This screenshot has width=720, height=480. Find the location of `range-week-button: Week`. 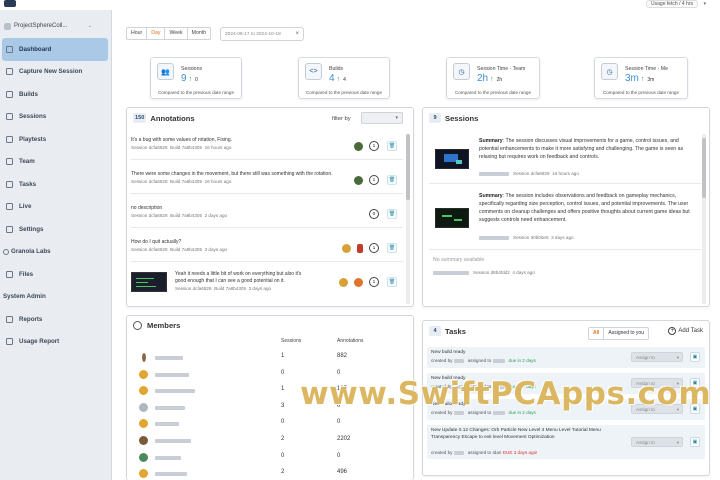

range-week-button: Week is located at coordinates (176, 33).